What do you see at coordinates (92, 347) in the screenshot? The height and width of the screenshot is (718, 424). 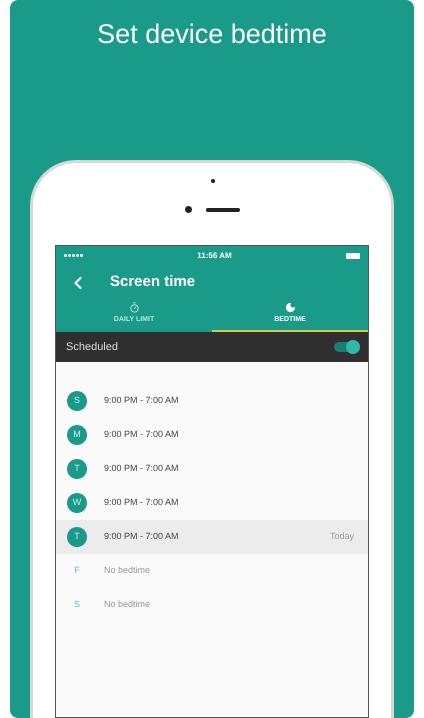 I see `scheduled-label: Scheduled` at bounding box center [92, 347].